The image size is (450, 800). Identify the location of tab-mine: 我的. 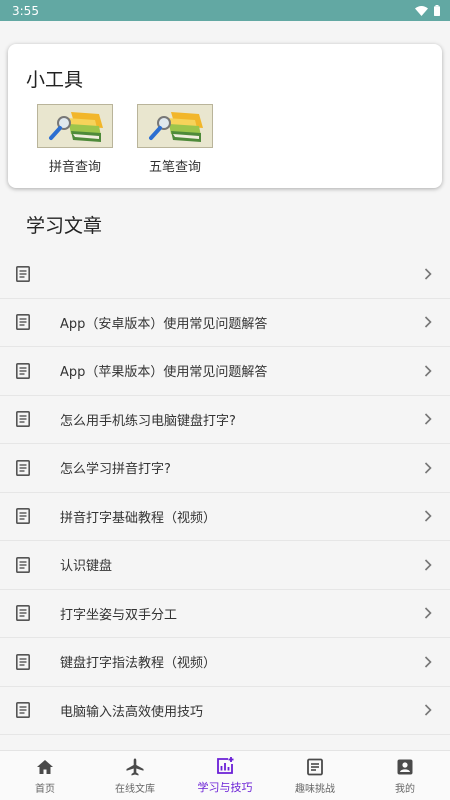
(405, 775).